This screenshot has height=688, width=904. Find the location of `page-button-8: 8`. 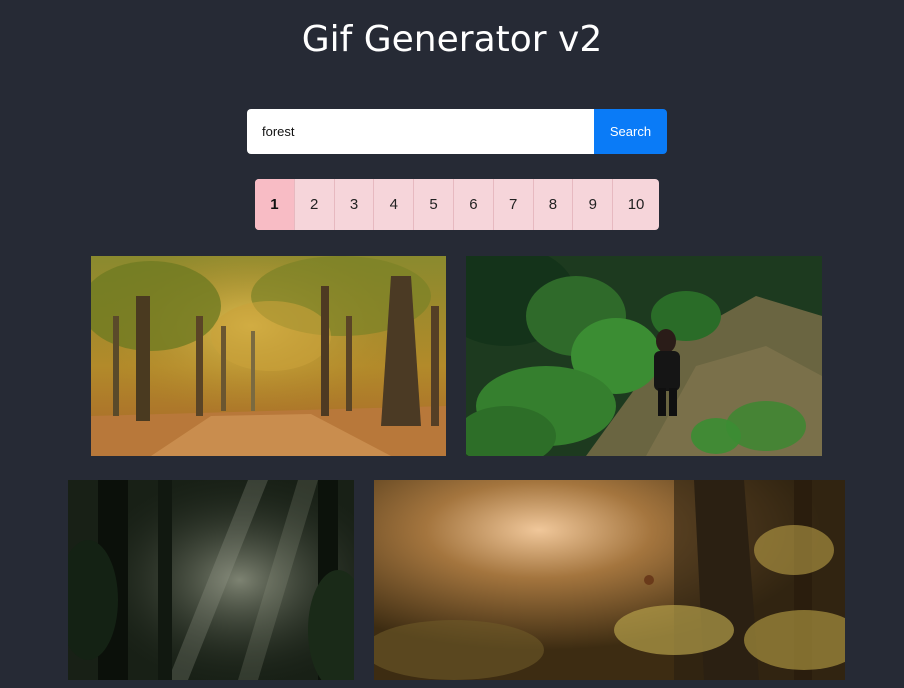

page-button-8: 8 is located at coordinates (554, 204).